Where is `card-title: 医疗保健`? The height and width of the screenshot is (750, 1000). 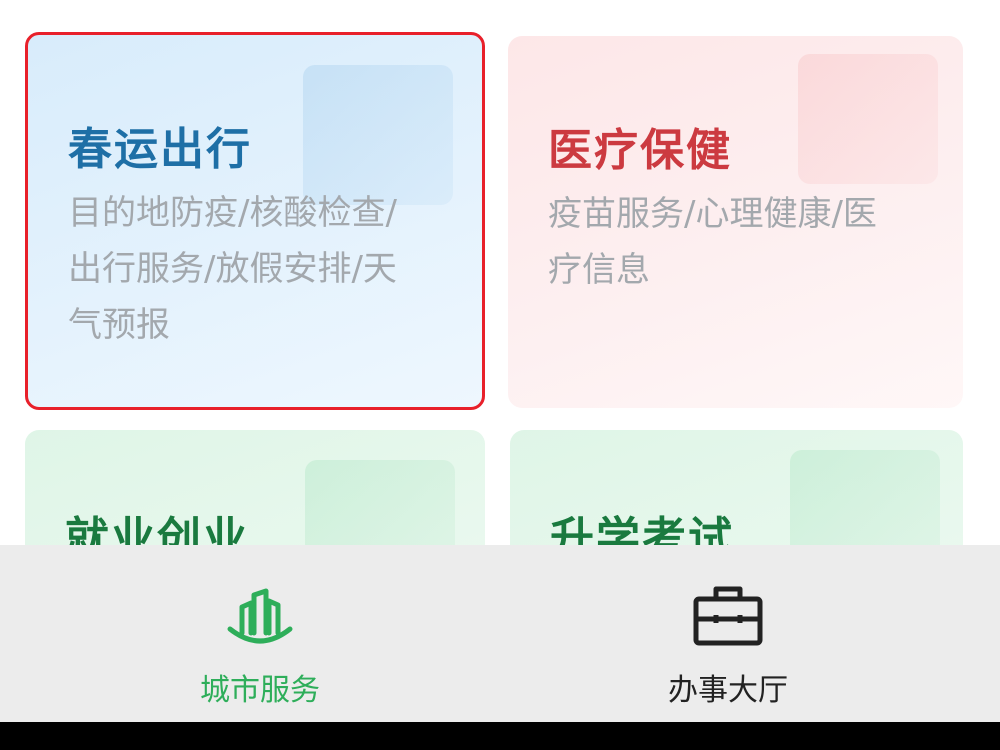
card-title: 医疗保健 is located at coordinates (640, 150).